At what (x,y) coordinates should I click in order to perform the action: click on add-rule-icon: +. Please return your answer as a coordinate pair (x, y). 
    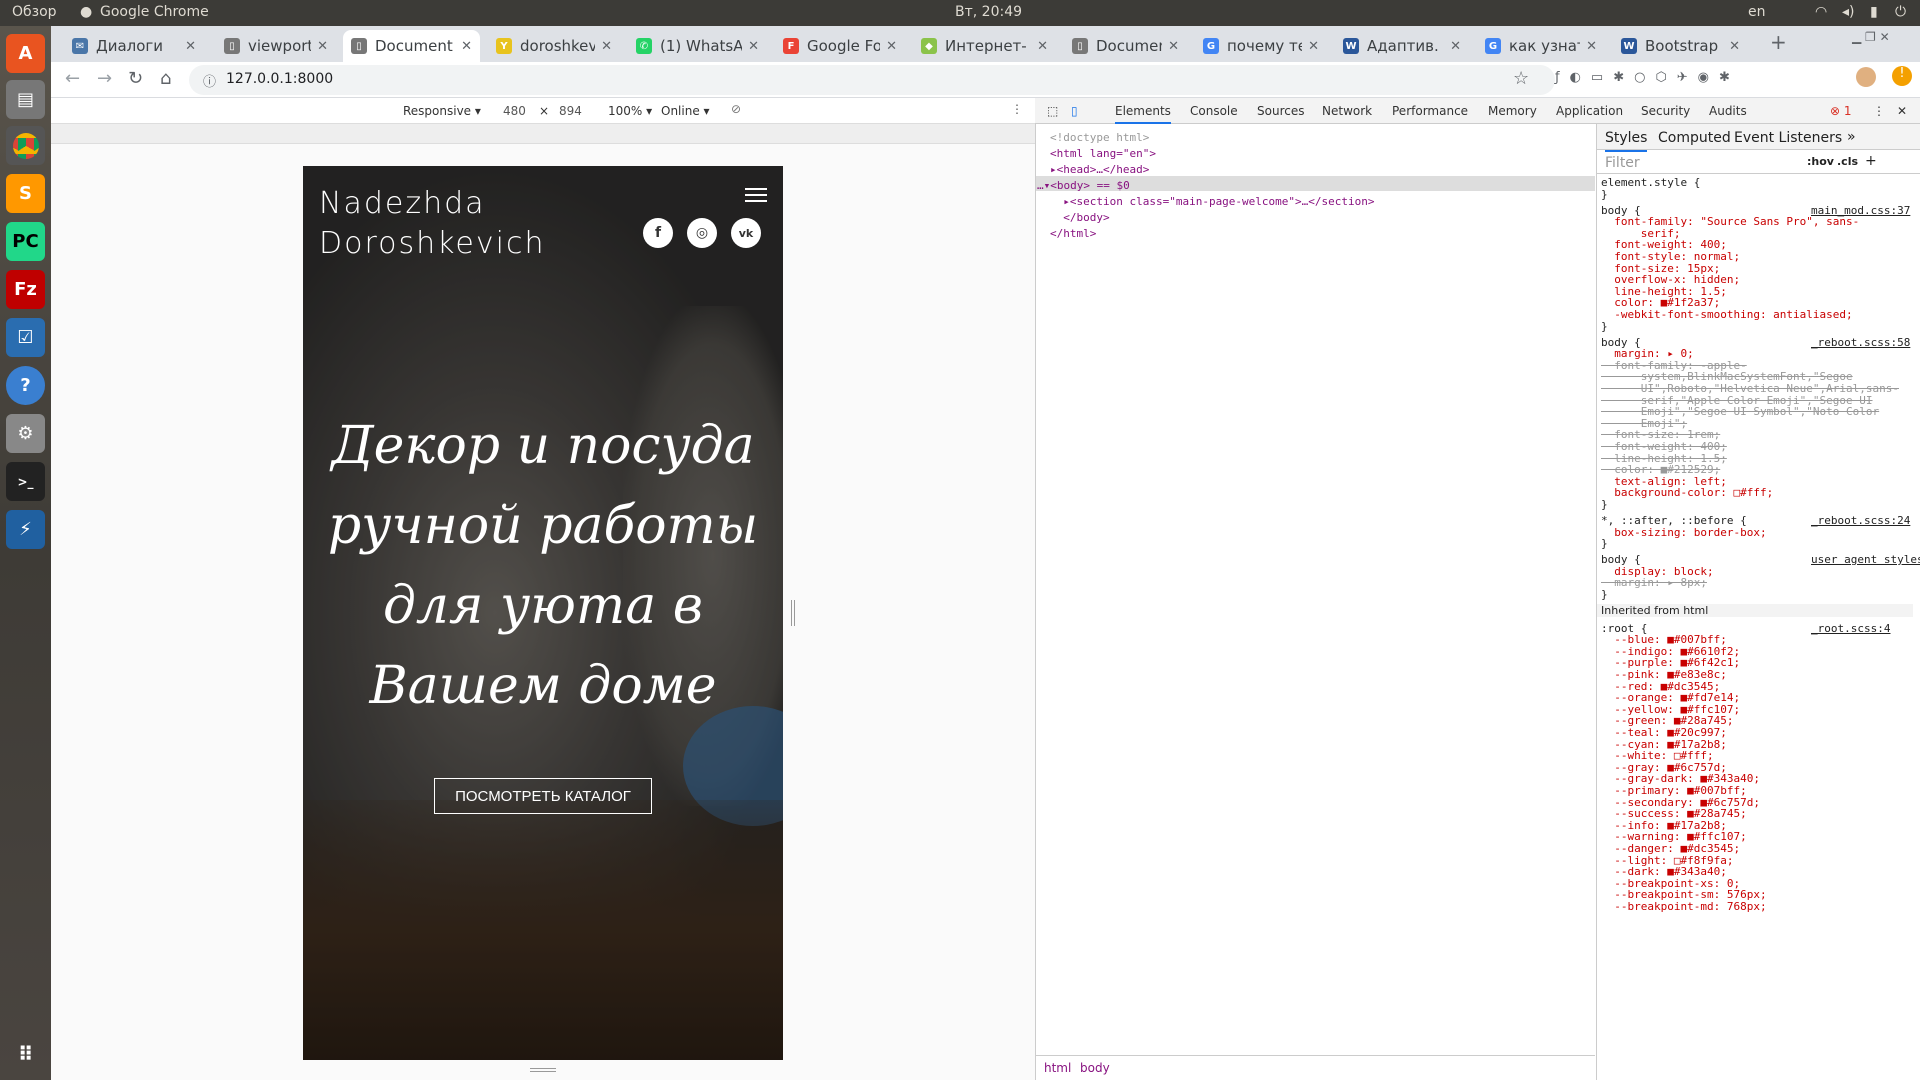
    Looking at the image, I should click on (1871, 161).